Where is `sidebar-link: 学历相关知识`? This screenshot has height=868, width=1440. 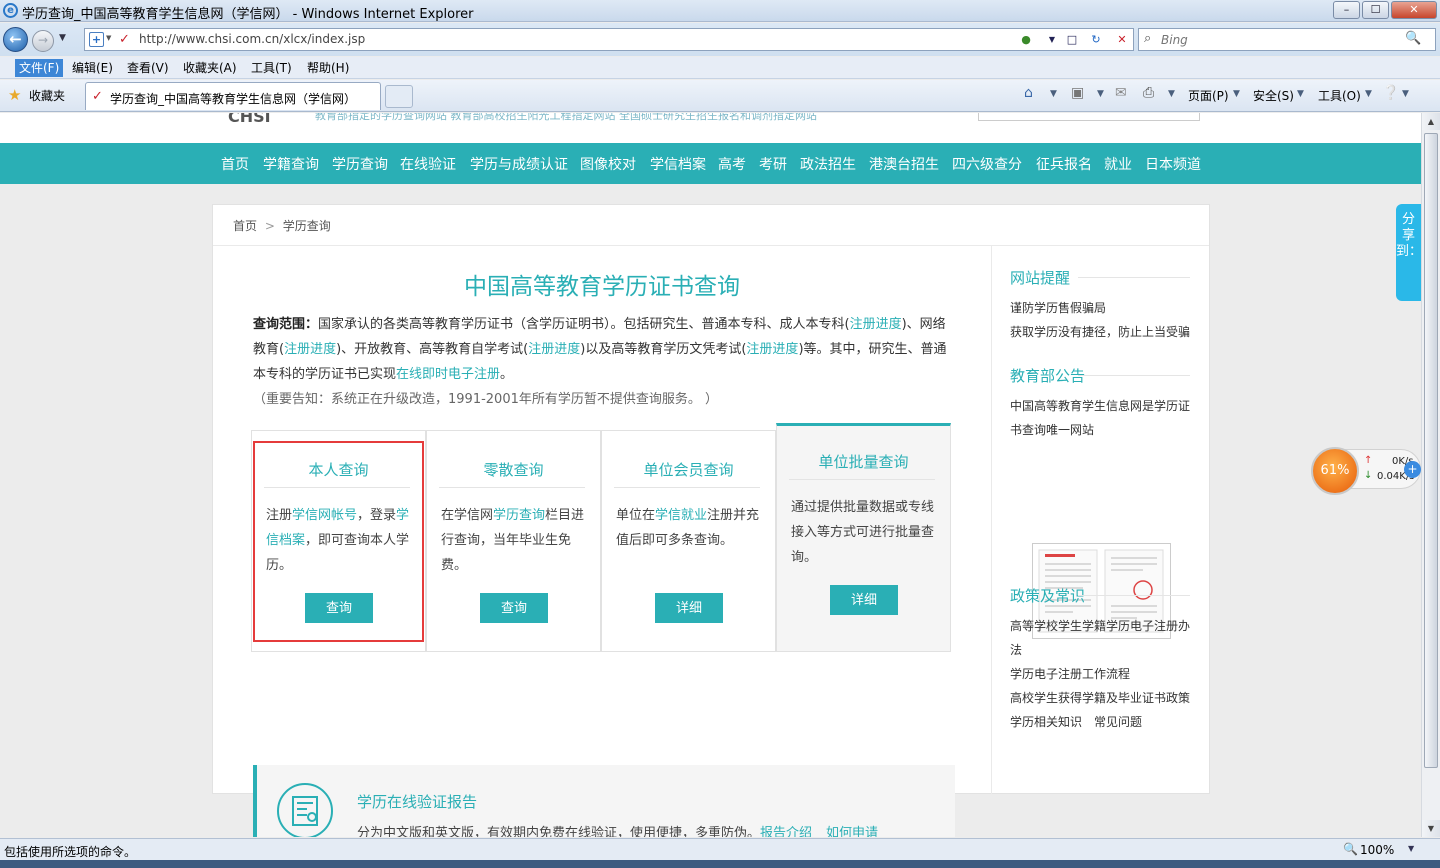
sidebar-link: 学历相关知识 is located at coordinates (1046, 722).